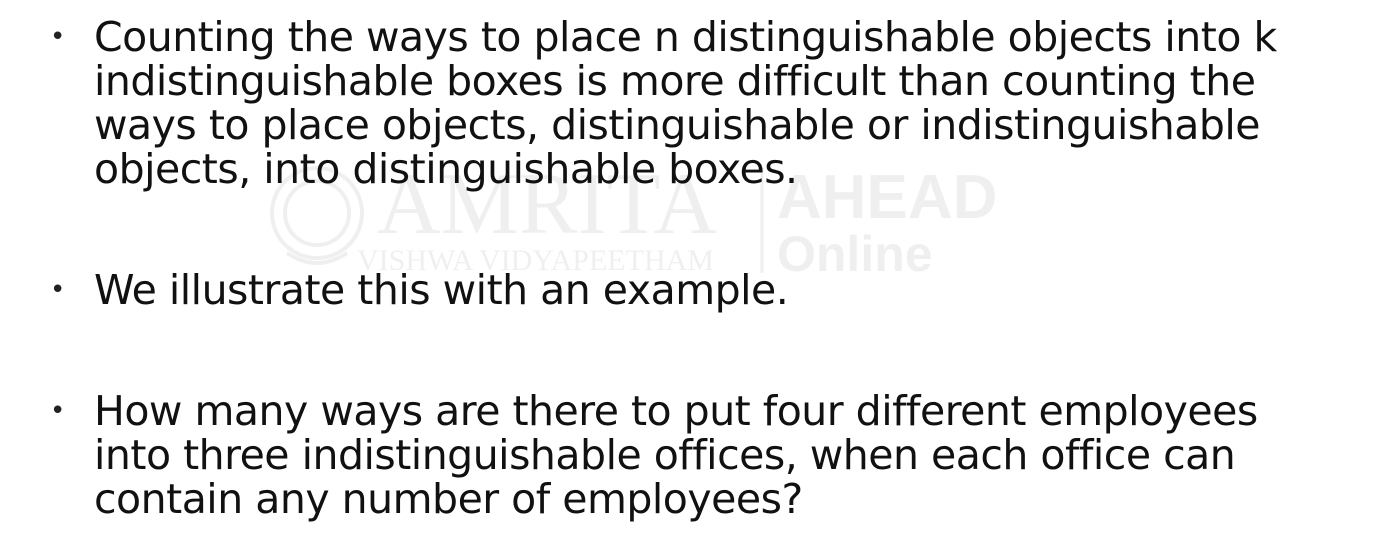 This screenshot has width=1387, height=547. Describe the element at coordinates (441, 290) in the screenshot. I see `bullet-text-2: We illustrate this with an example.` at that location.